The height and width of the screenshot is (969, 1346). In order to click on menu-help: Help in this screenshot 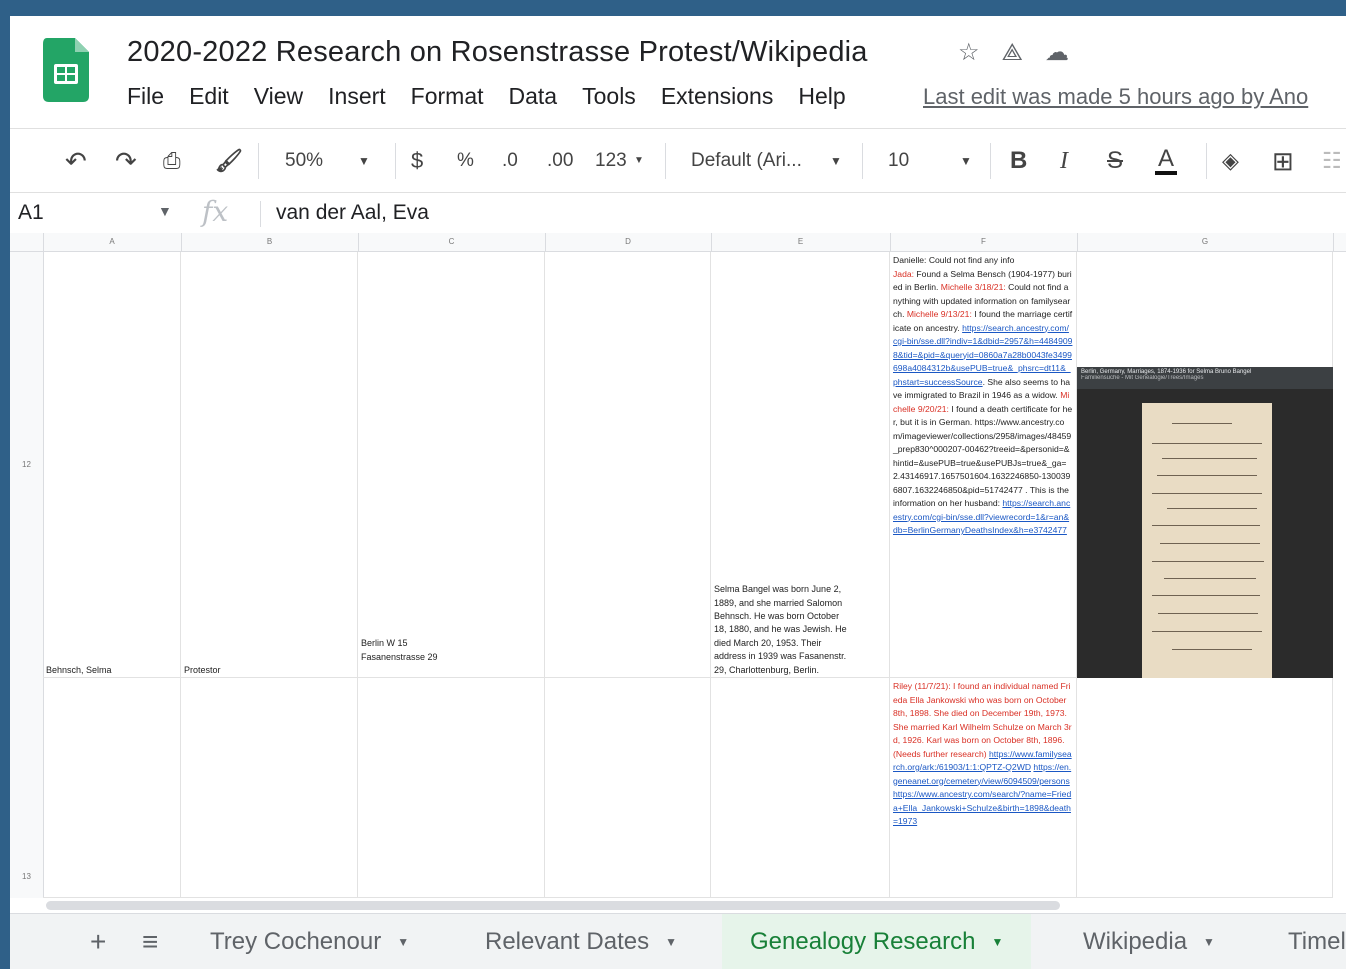, I will do `click(821, 96)`.